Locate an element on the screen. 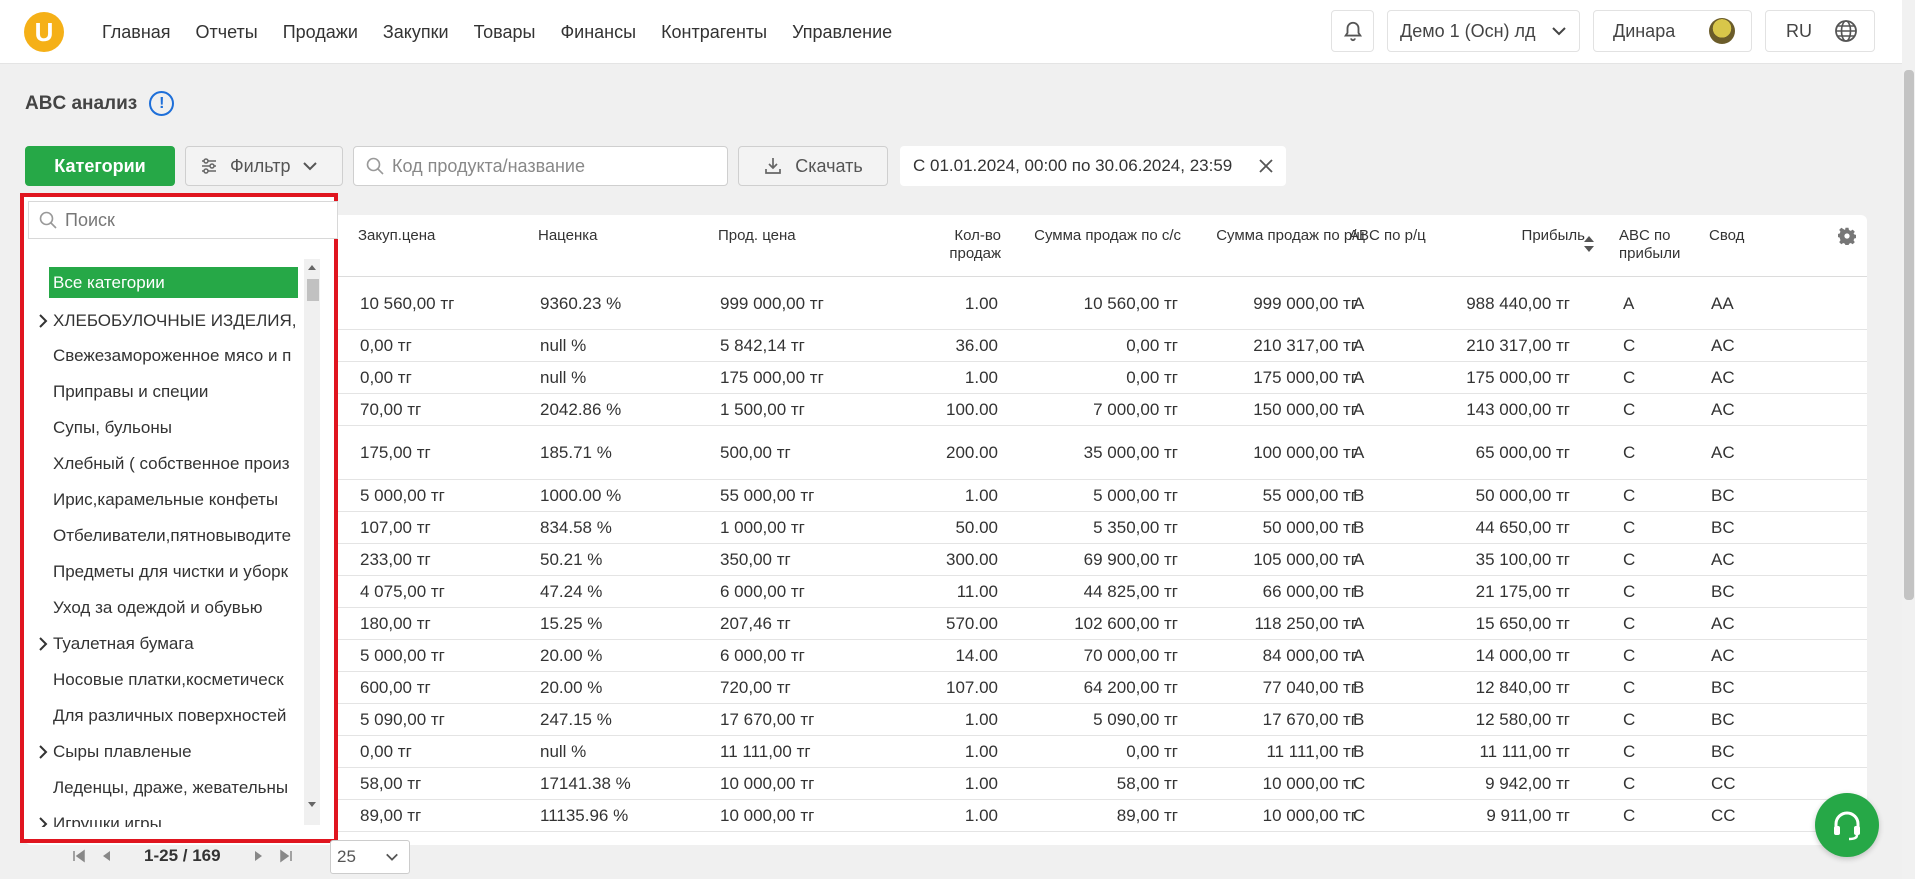 This screenshot has width=1915, height=879. cell-profit: 175 000,00 тг is located at coordinates (1518, 377).